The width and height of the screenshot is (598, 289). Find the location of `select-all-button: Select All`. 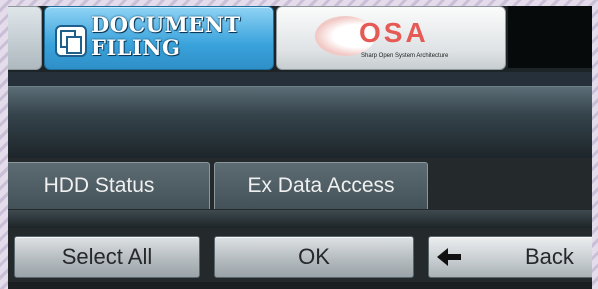

select-all-button: Select All is located at coordinates (107, 257).